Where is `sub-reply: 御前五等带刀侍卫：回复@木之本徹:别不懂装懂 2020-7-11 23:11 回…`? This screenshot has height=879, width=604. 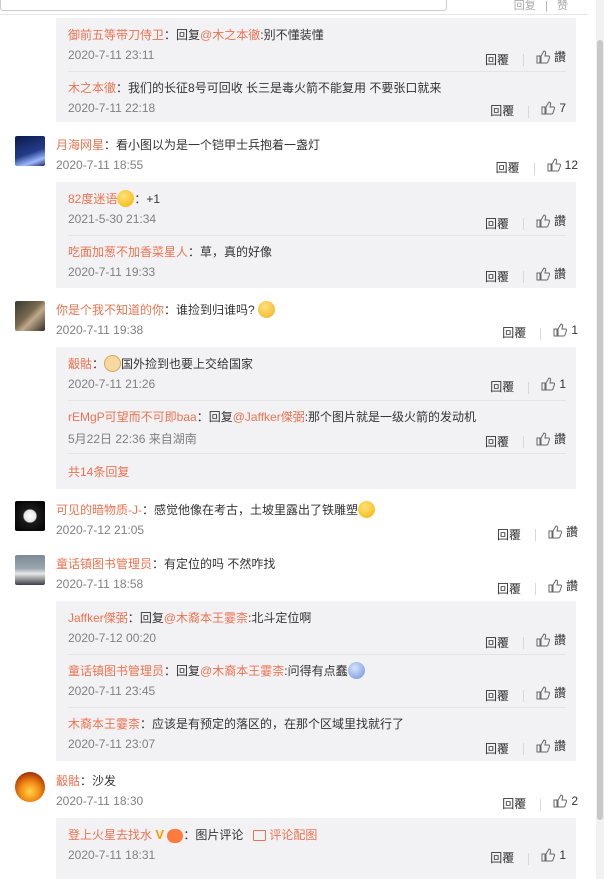 sub-reply: 御前五等带刀侍卫：回复@木之本徹:别不懂装懂 2020-7-11 23:11 回… is located at coordinates (317, 47).